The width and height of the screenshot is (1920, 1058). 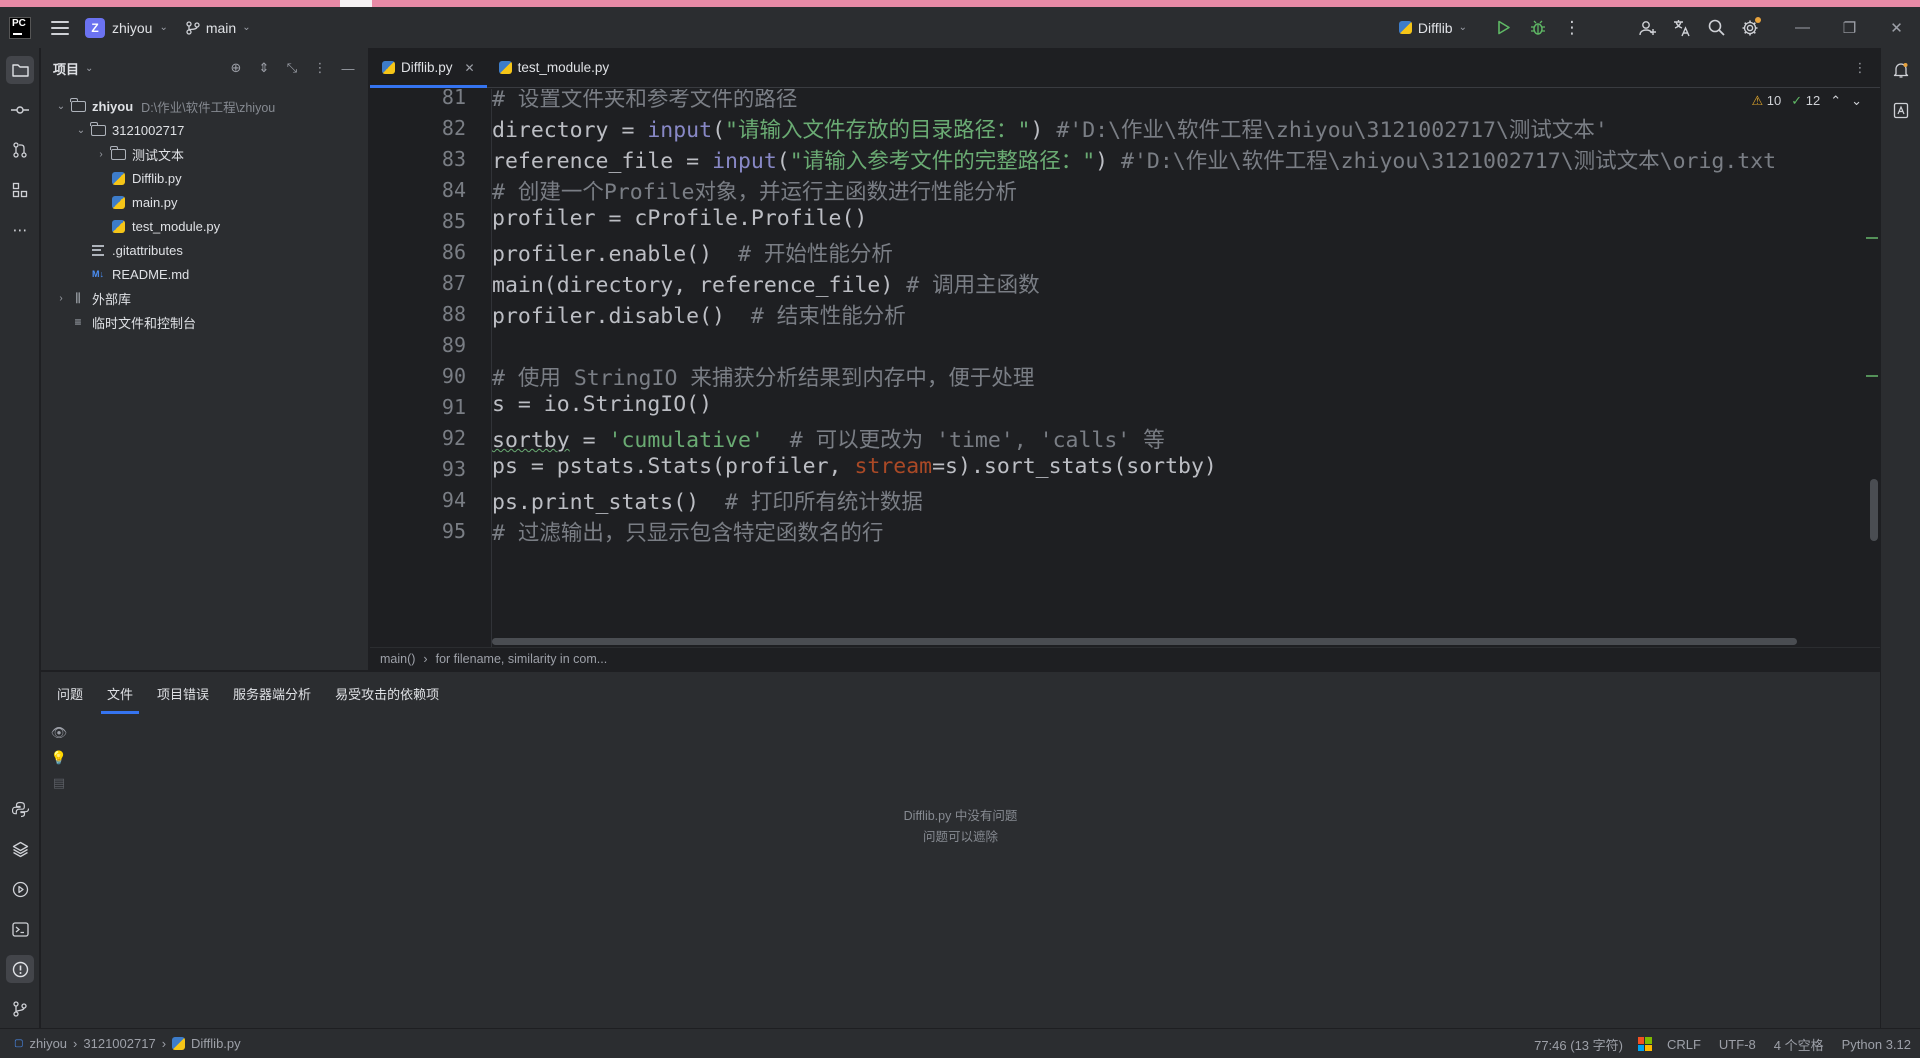 I want to click on preview-icon: ▤, so click(x=59, y=782).